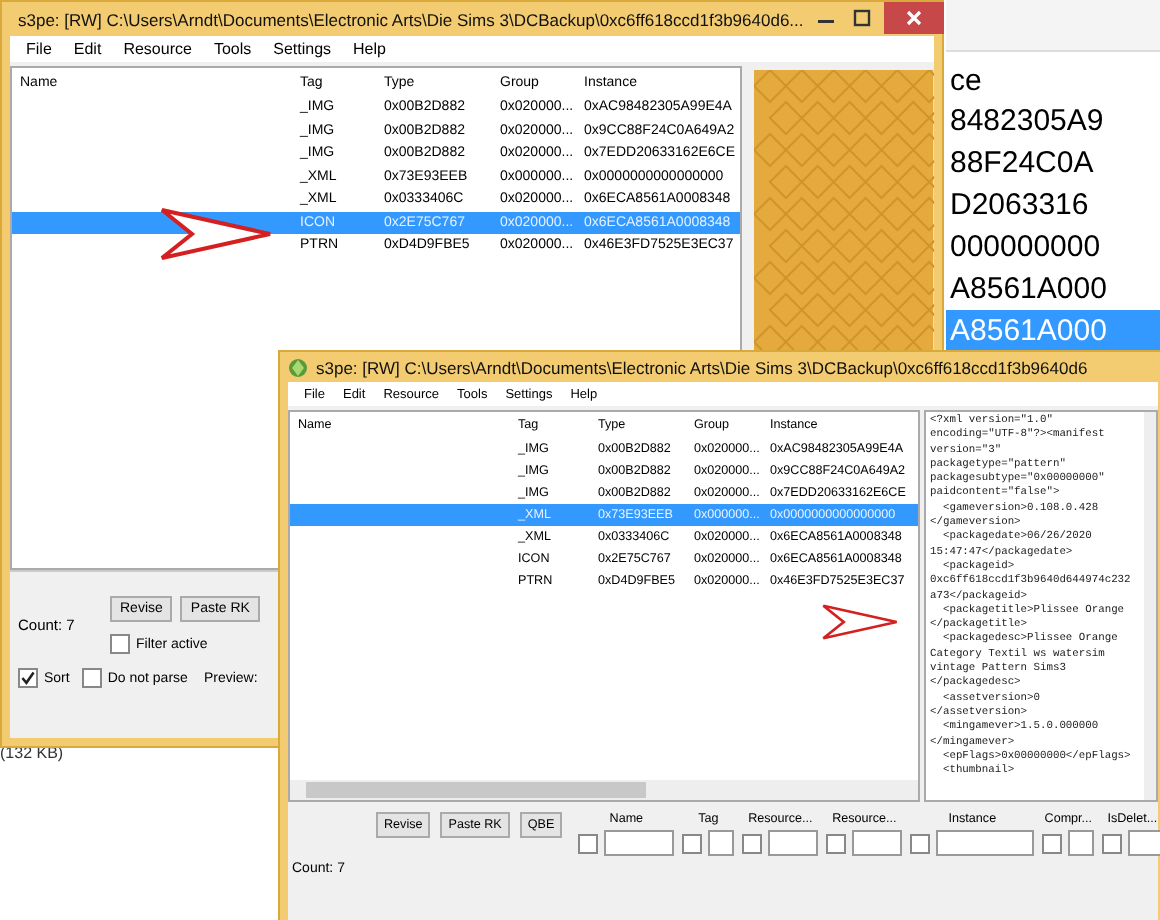 This screenshot has width=1160, height=920. Describe the element at coordinates (1150, 606) in the screenshot. I see `vertical-scrollbar` at that location.